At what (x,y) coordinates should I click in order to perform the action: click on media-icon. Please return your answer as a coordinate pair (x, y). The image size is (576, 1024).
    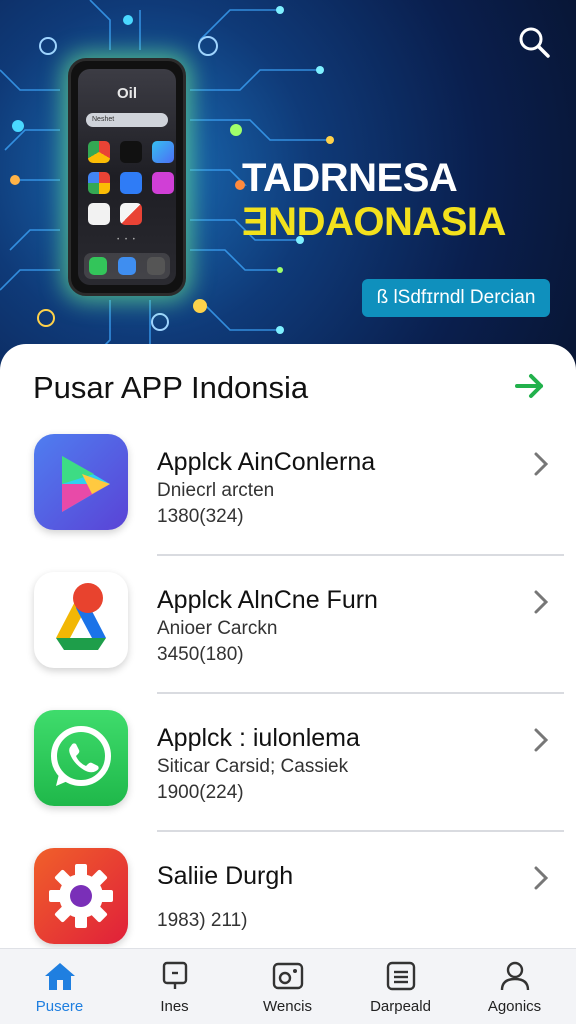
    Looking at the image, I should click on (288, 976).